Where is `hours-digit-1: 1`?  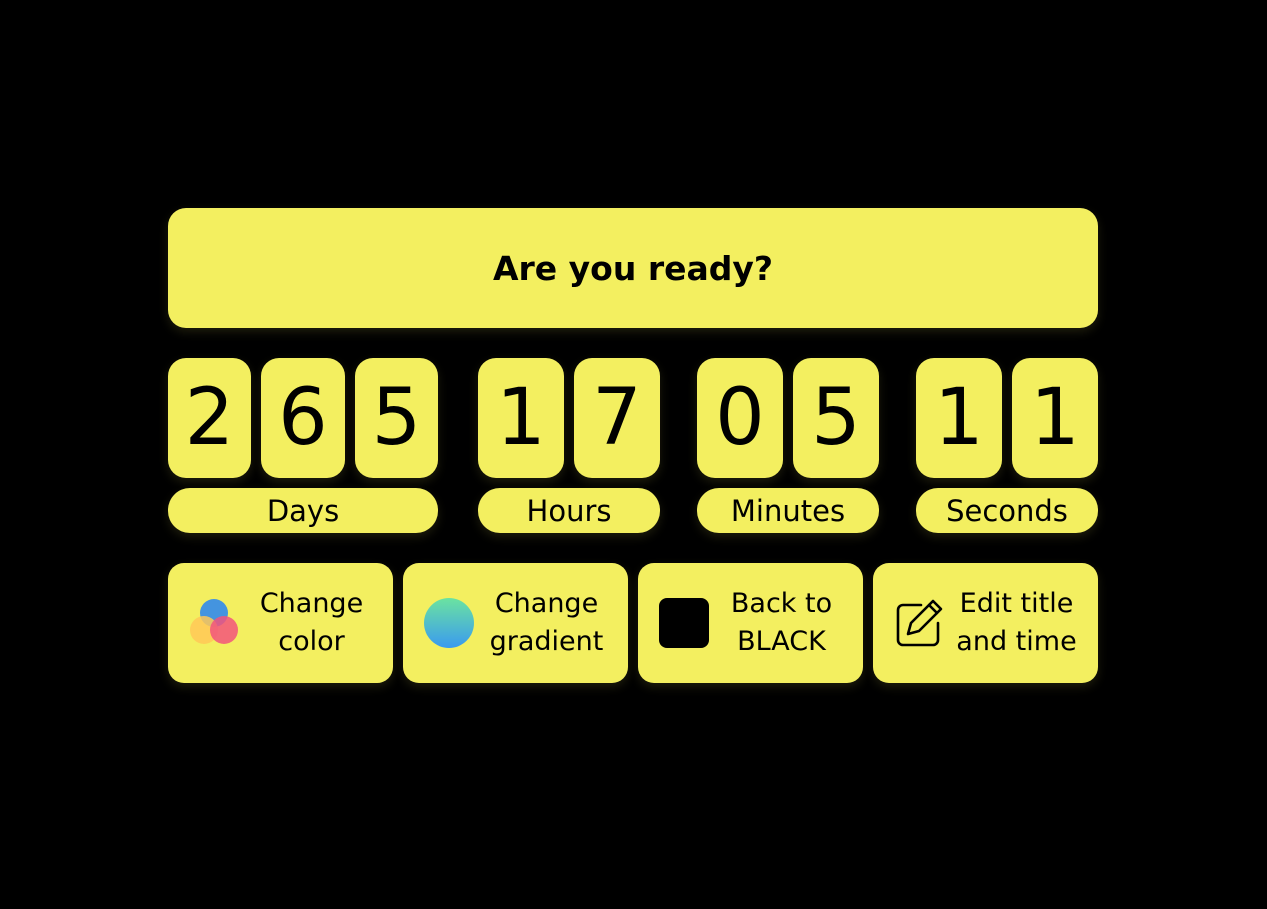 hours-digit-1: 1 is located at coordinates (521, 418).